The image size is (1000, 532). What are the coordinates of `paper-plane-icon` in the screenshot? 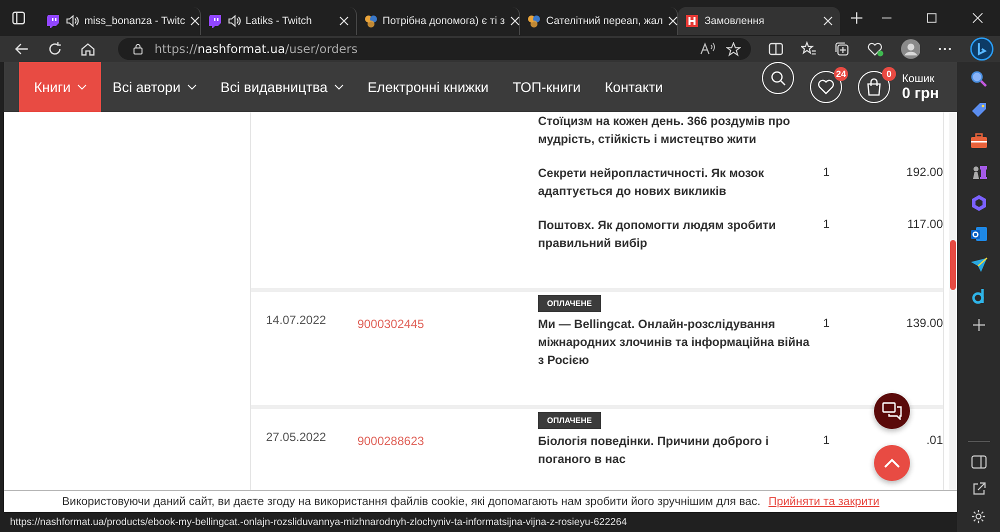 It's located at (979, 265).